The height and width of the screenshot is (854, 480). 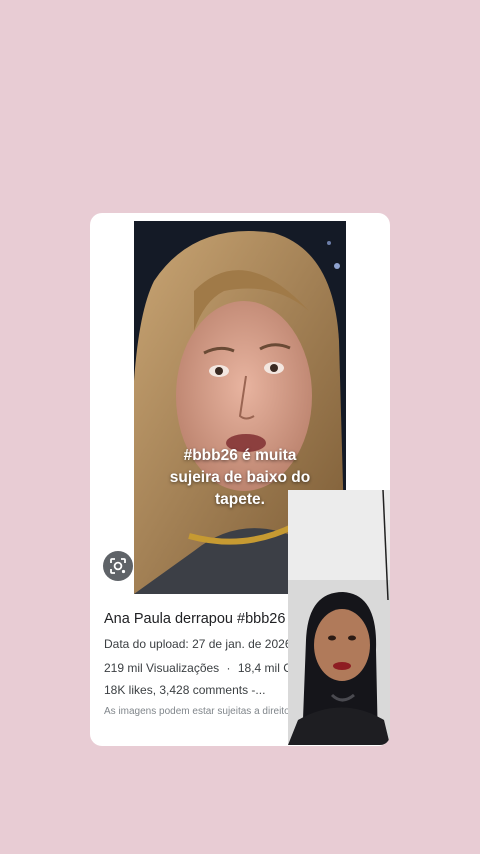 I want to click on views-count: 219 mil Visualizações, so click(x=162, y=668).